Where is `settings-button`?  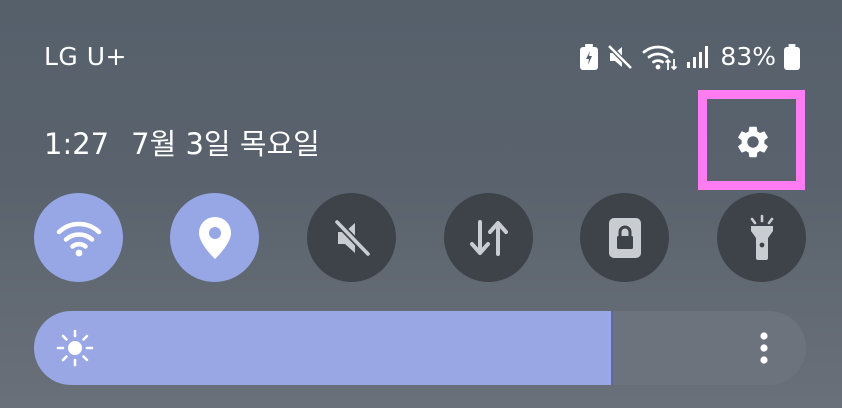
settings-button is located at coordinates (753, 142).